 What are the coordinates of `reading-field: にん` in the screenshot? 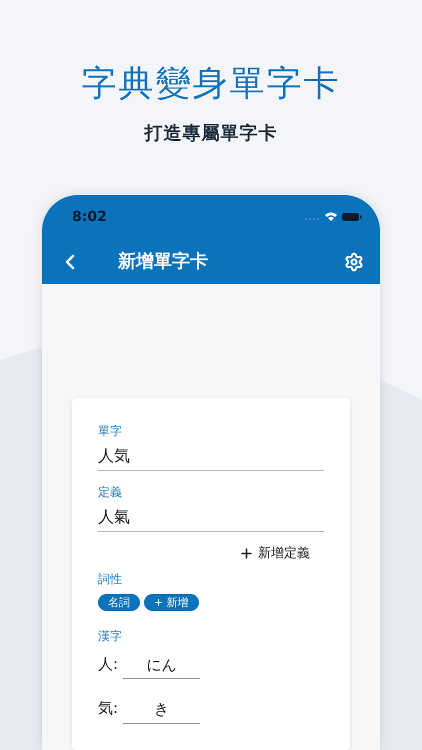 It's located at (161, 666).